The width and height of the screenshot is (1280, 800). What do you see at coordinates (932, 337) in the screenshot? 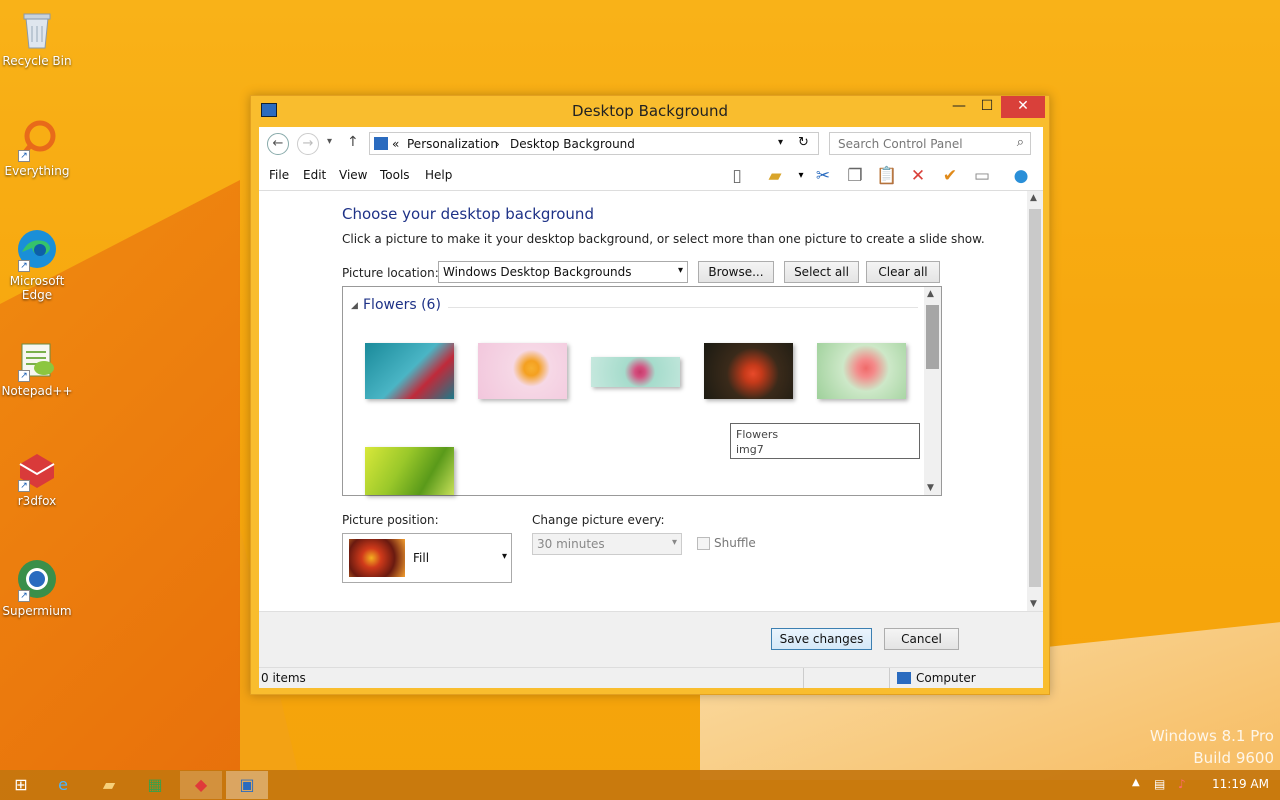
I see `gallery-scroll-thumb` at bounding box center [932, 337].